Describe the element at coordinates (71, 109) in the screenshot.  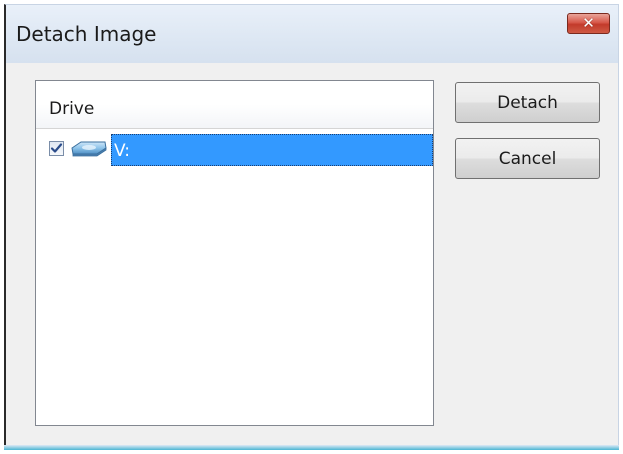
I see `column-header-drive: Drive` at that location.